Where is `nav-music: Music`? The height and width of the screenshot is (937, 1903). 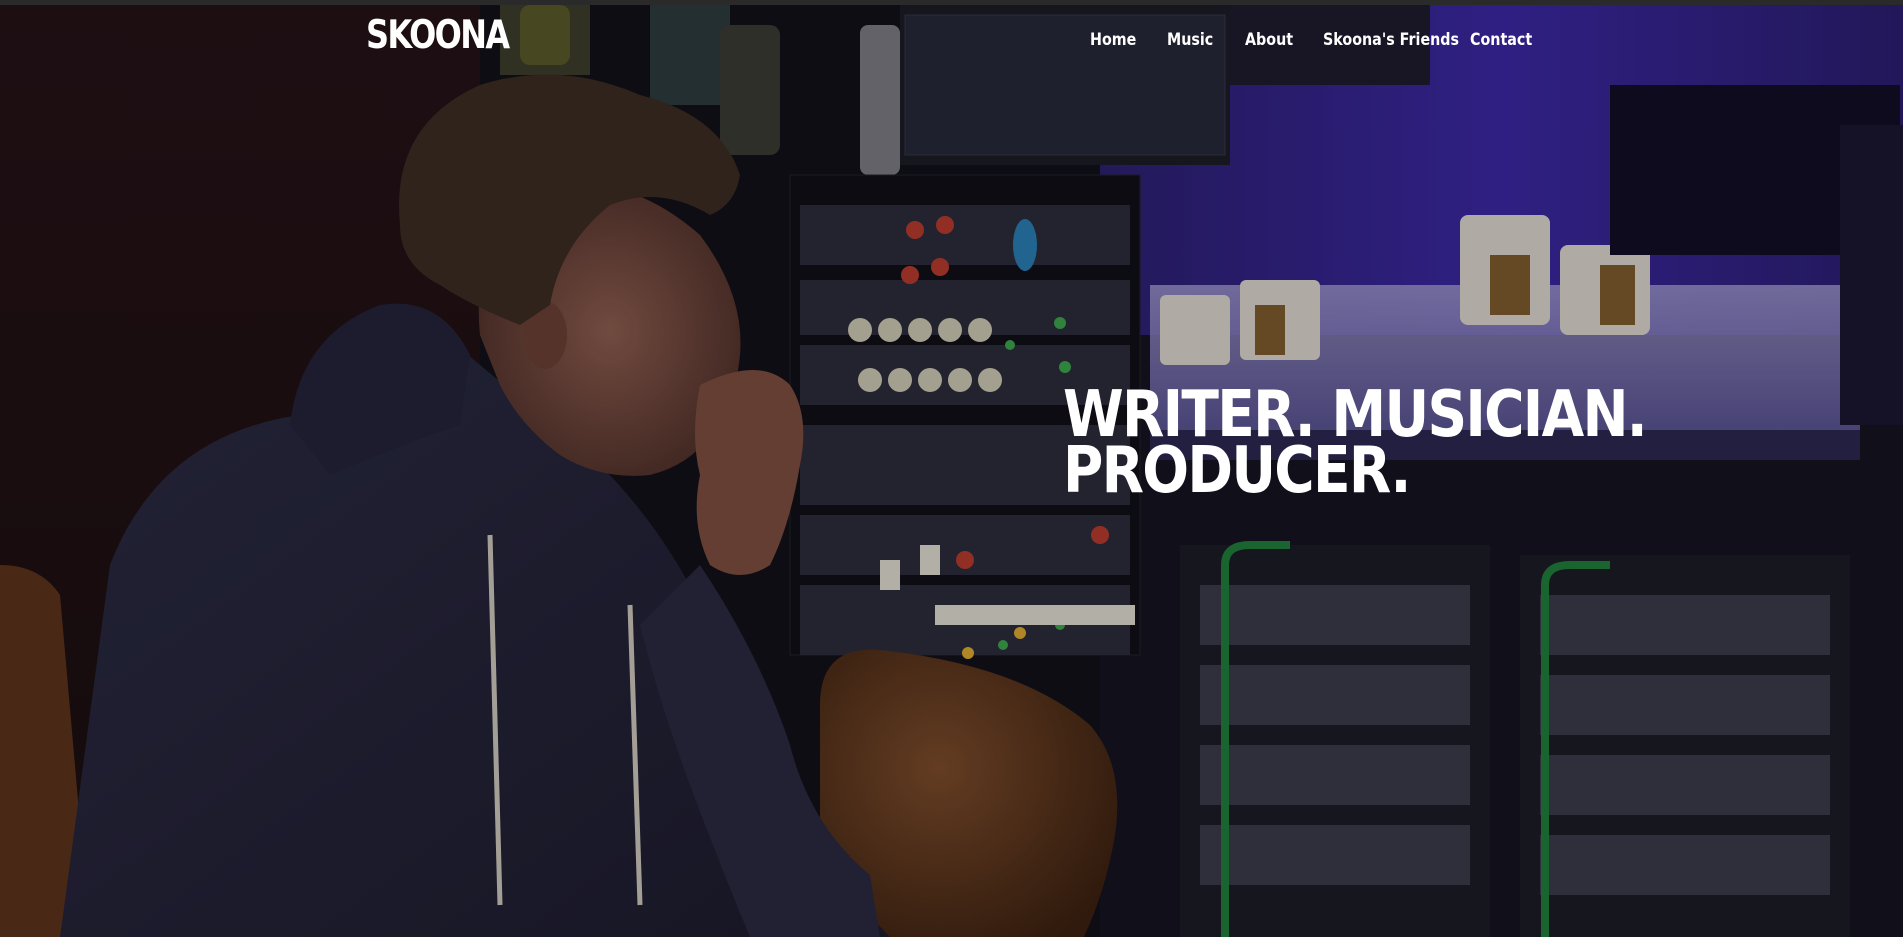
nav-music: Music is located at coordinates (1190, 40).